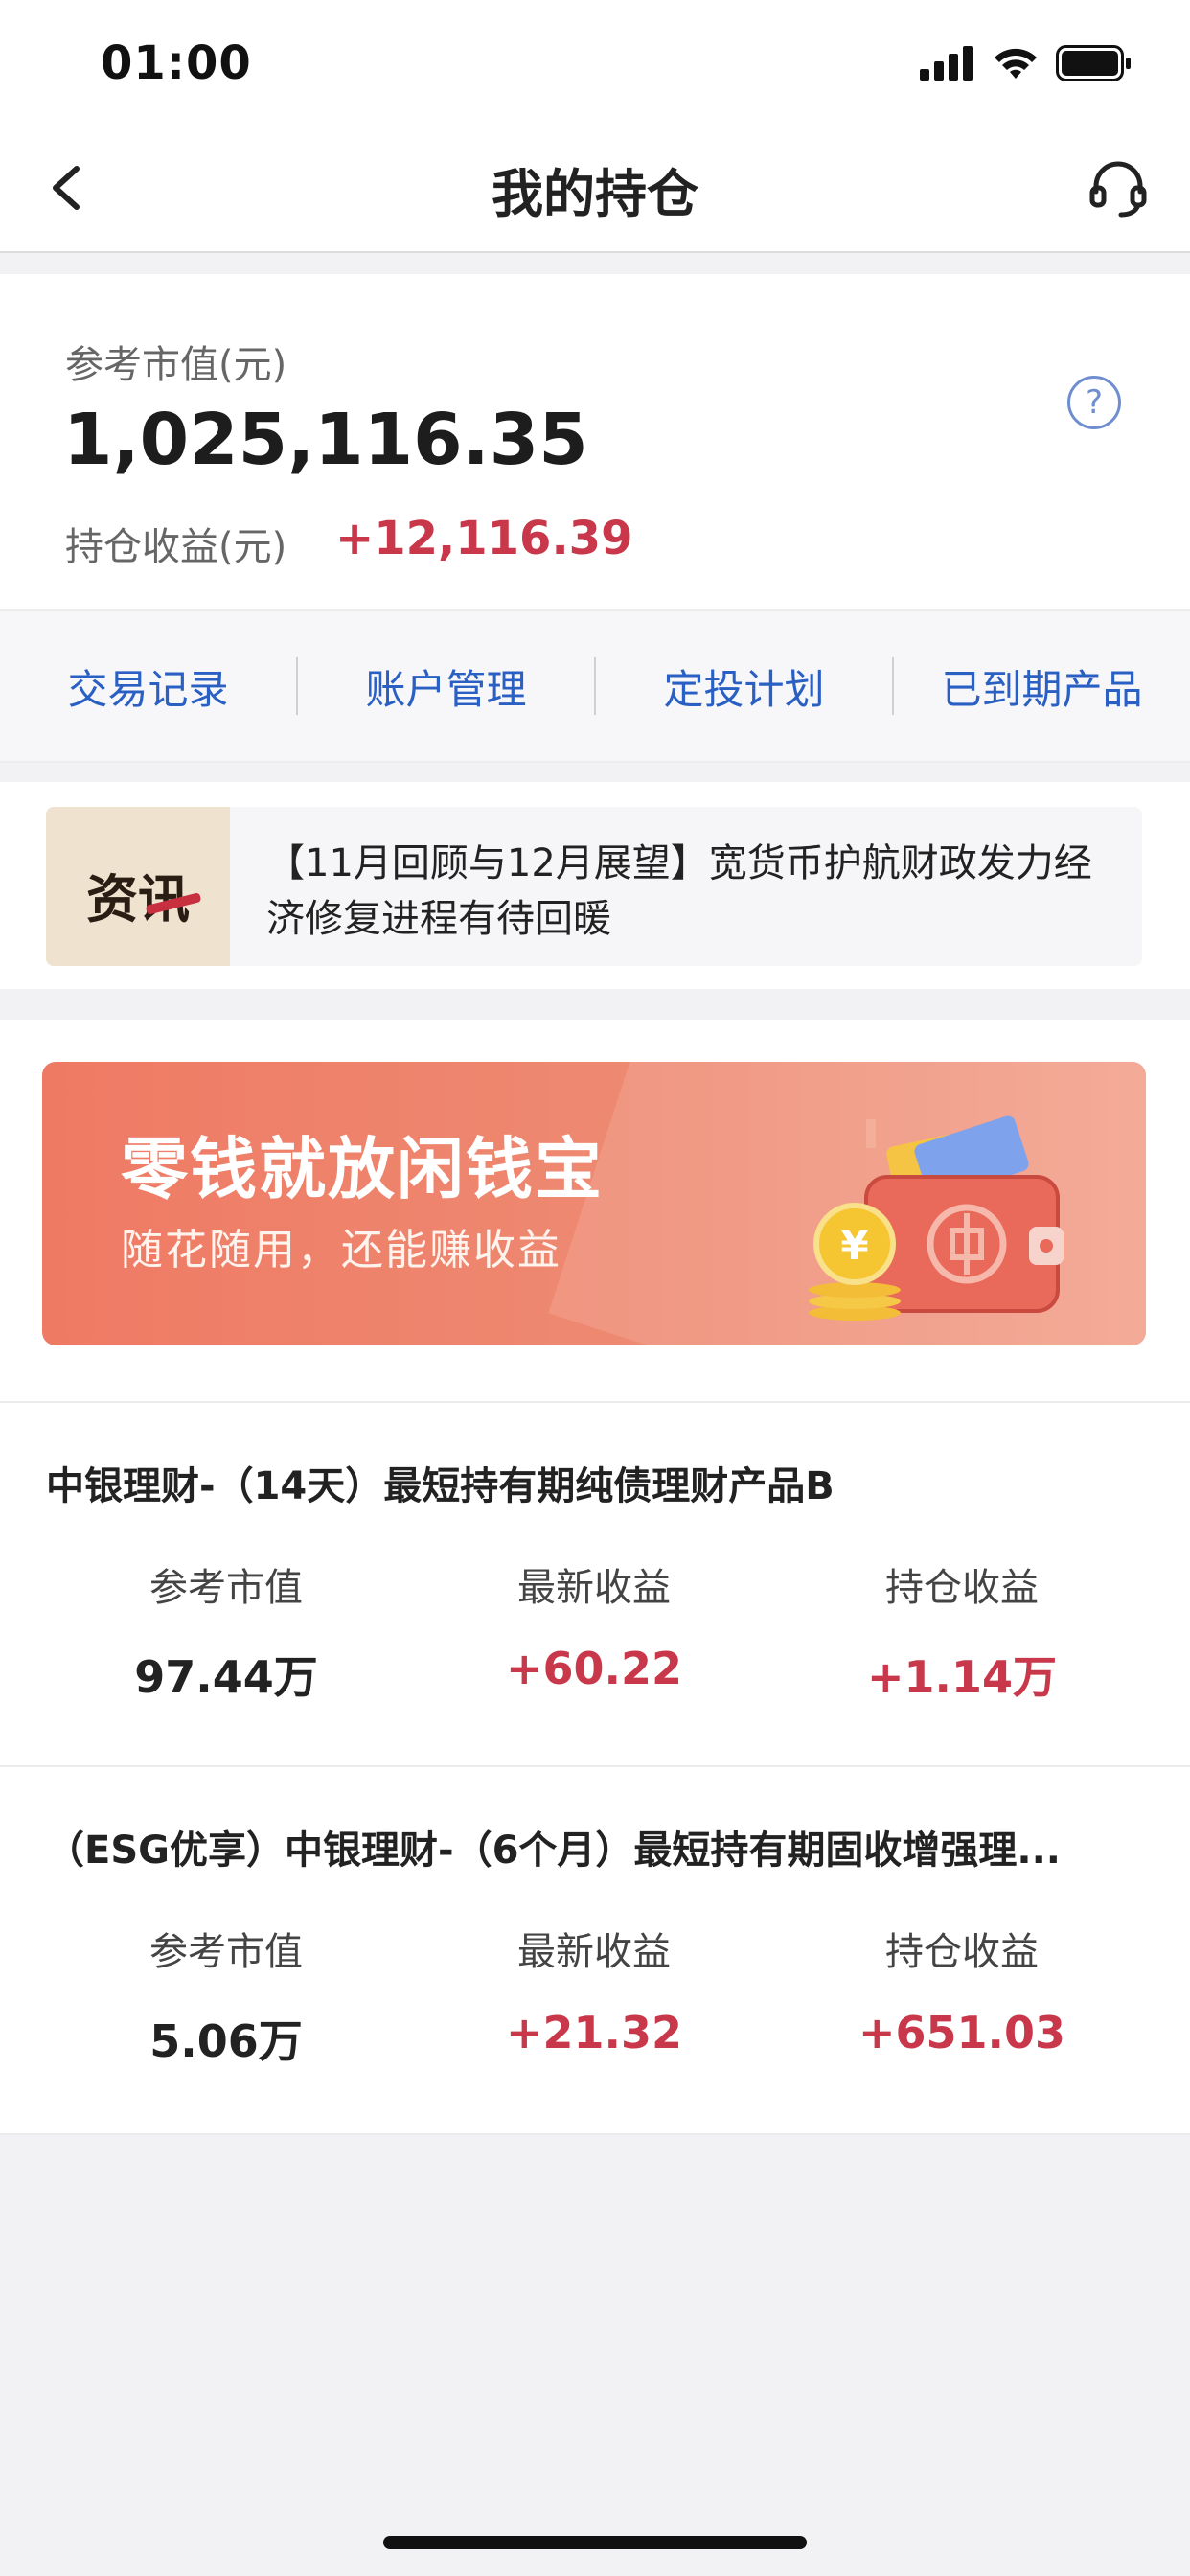 The image size is (1190, 2576). Describe the element at coordinates (1094, 402) in the screenshot. I see `help-question-icon: ?` at that location.